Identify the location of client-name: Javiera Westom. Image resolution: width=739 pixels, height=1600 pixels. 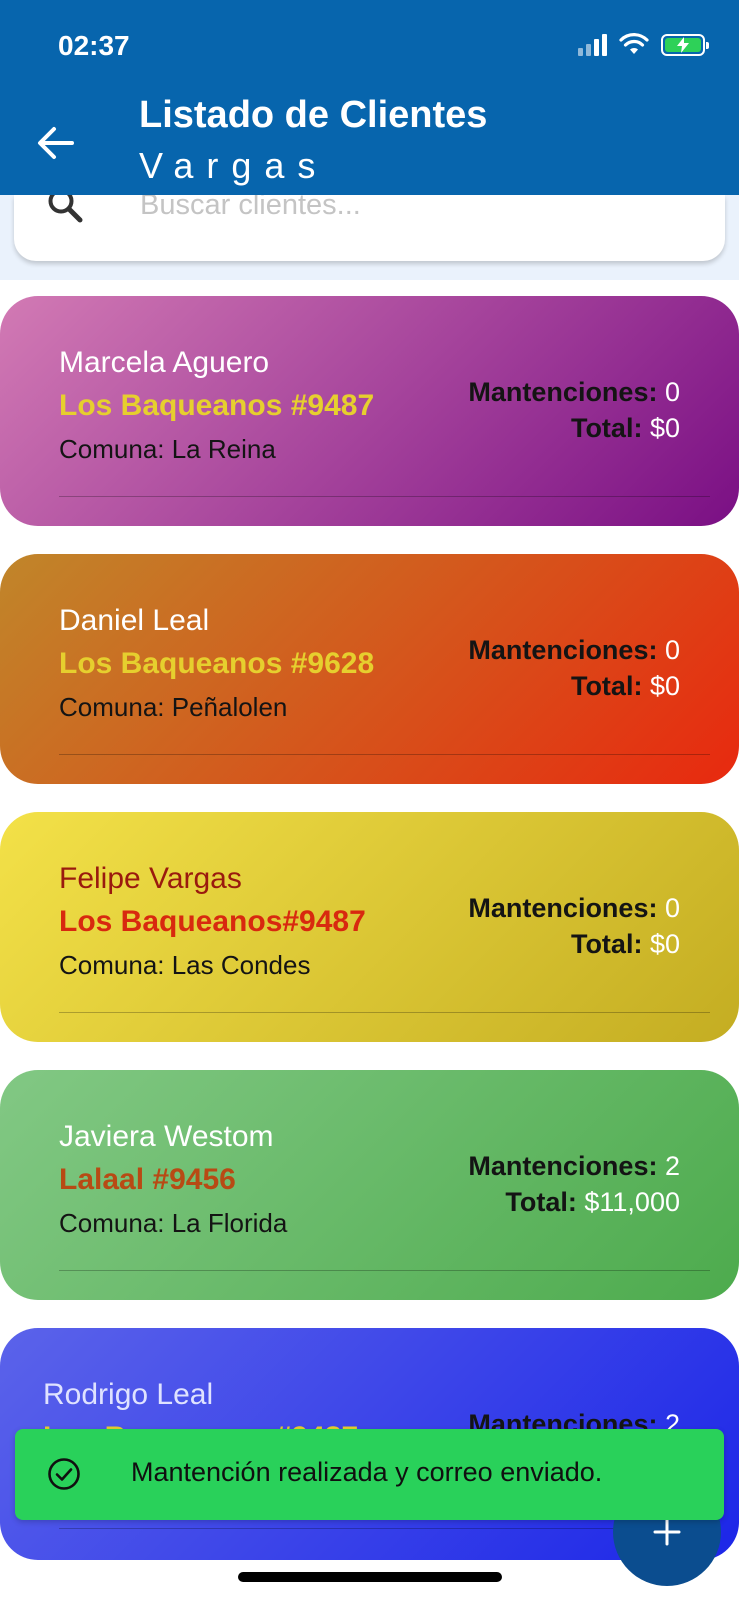
(166, 1136).